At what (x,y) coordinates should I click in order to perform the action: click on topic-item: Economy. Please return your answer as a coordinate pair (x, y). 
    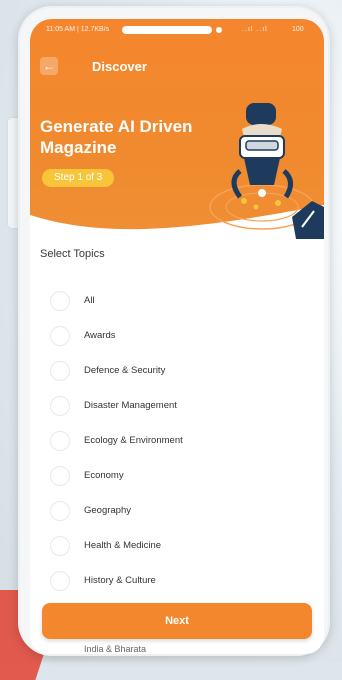
    Looking at the image, I should click on (180, 477).